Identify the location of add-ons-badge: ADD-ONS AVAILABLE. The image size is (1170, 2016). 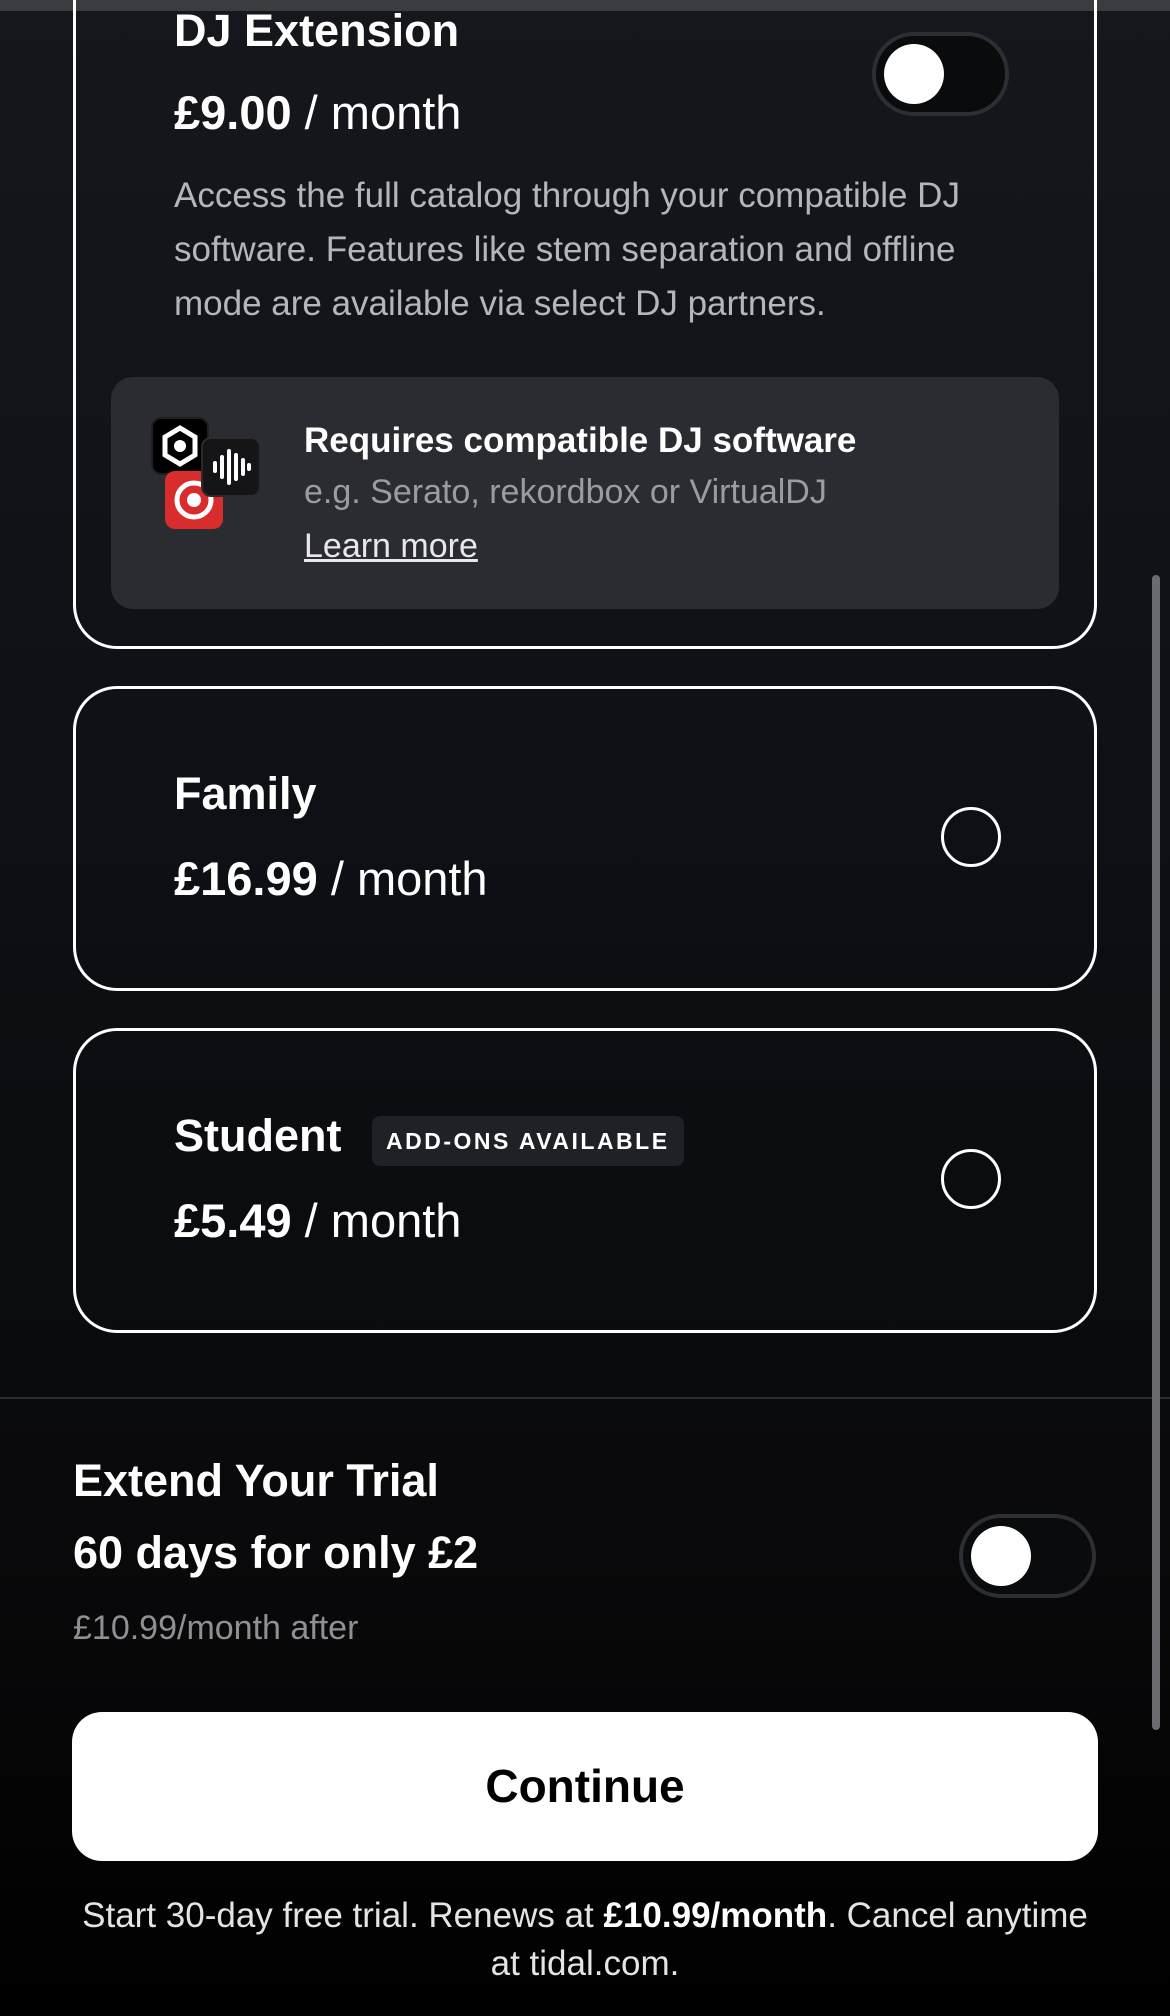
(528, 1141).